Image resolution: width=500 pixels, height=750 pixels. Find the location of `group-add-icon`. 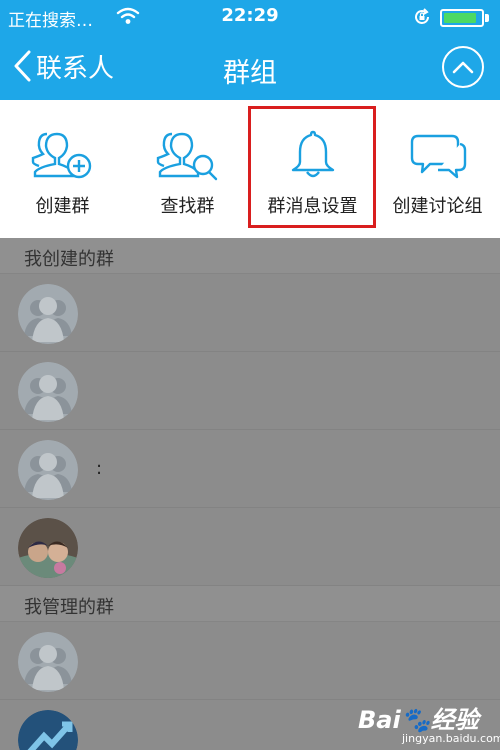

group-add-icon is located at coordinates (61, 155).